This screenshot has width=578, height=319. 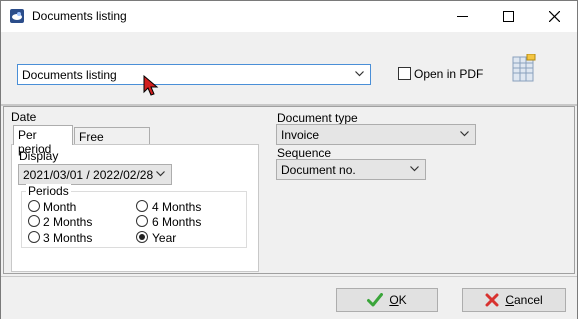 I want to click on radio-year, so click(x=142, y=237).